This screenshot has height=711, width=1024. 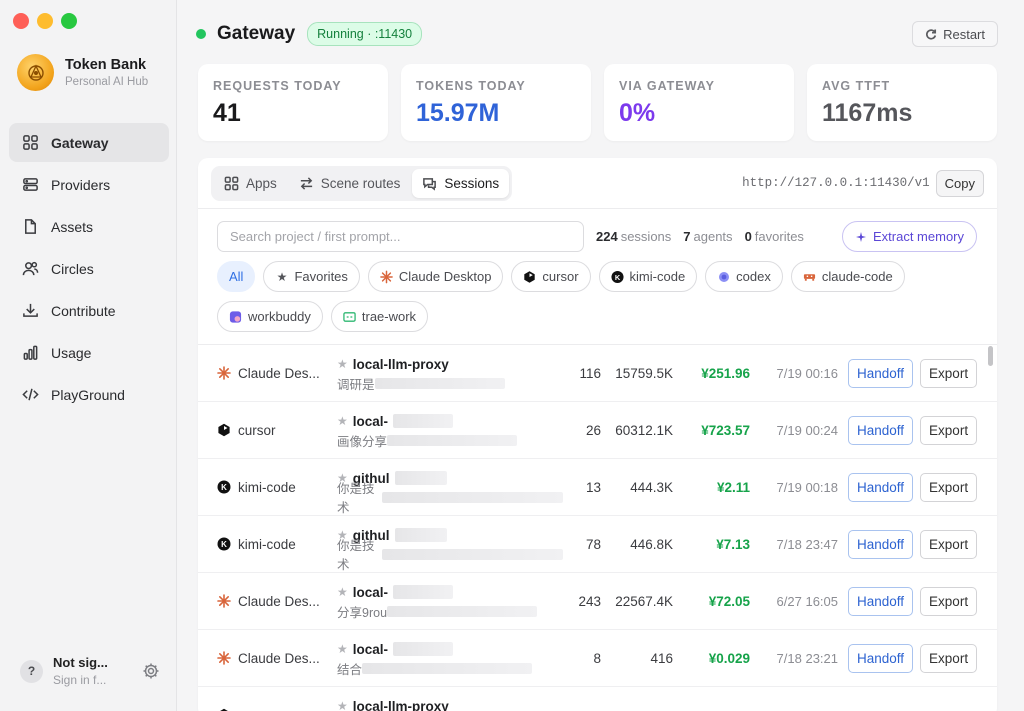 What do you see at coordinates (909, 236) in the screenshot?
I see `extract-memory-button: Extract memory` at bounding box center [909, 236].